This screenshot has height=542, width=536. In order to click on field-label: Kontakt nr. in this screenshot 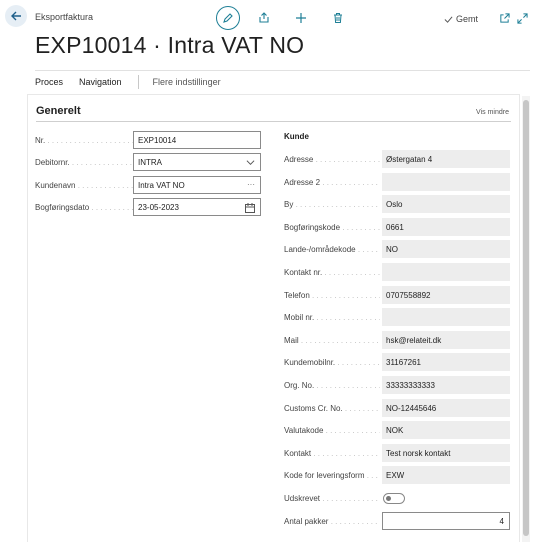, I will do `click(332, 272)`.